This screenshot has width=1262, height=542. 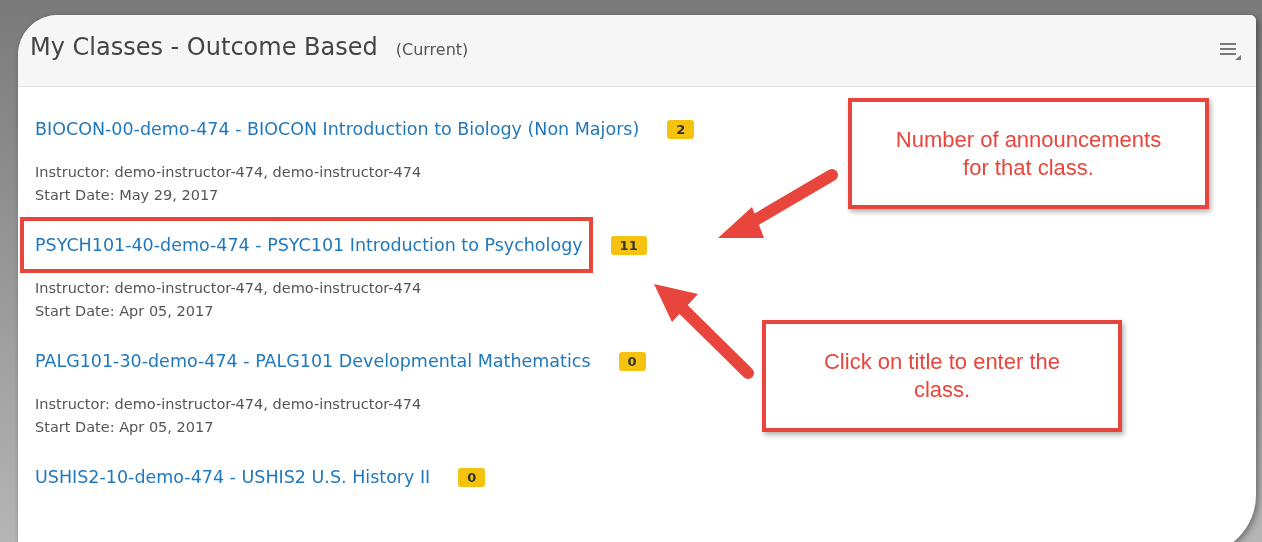 I want to click on panel-title: My Classes - Outcome Based, so click(x=204, y=47).